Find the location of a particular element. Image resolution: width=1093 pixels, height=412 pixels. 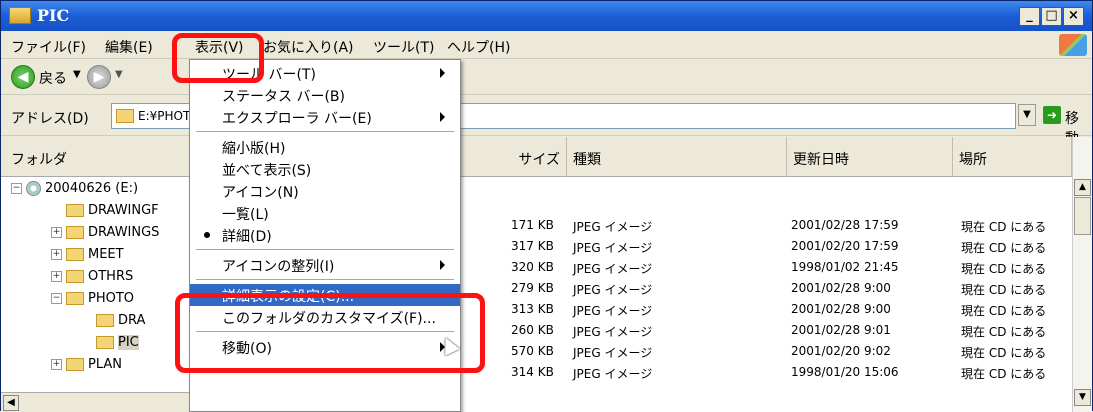

view-menu-item-label: アイコンの整列(I) is located at coordinates (278, 267).